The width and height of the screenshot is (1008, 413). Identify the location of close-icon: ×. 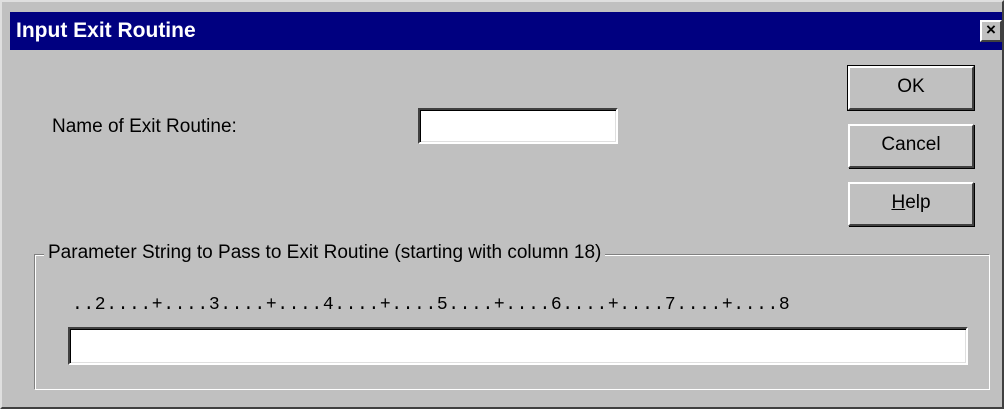
(991, 29).